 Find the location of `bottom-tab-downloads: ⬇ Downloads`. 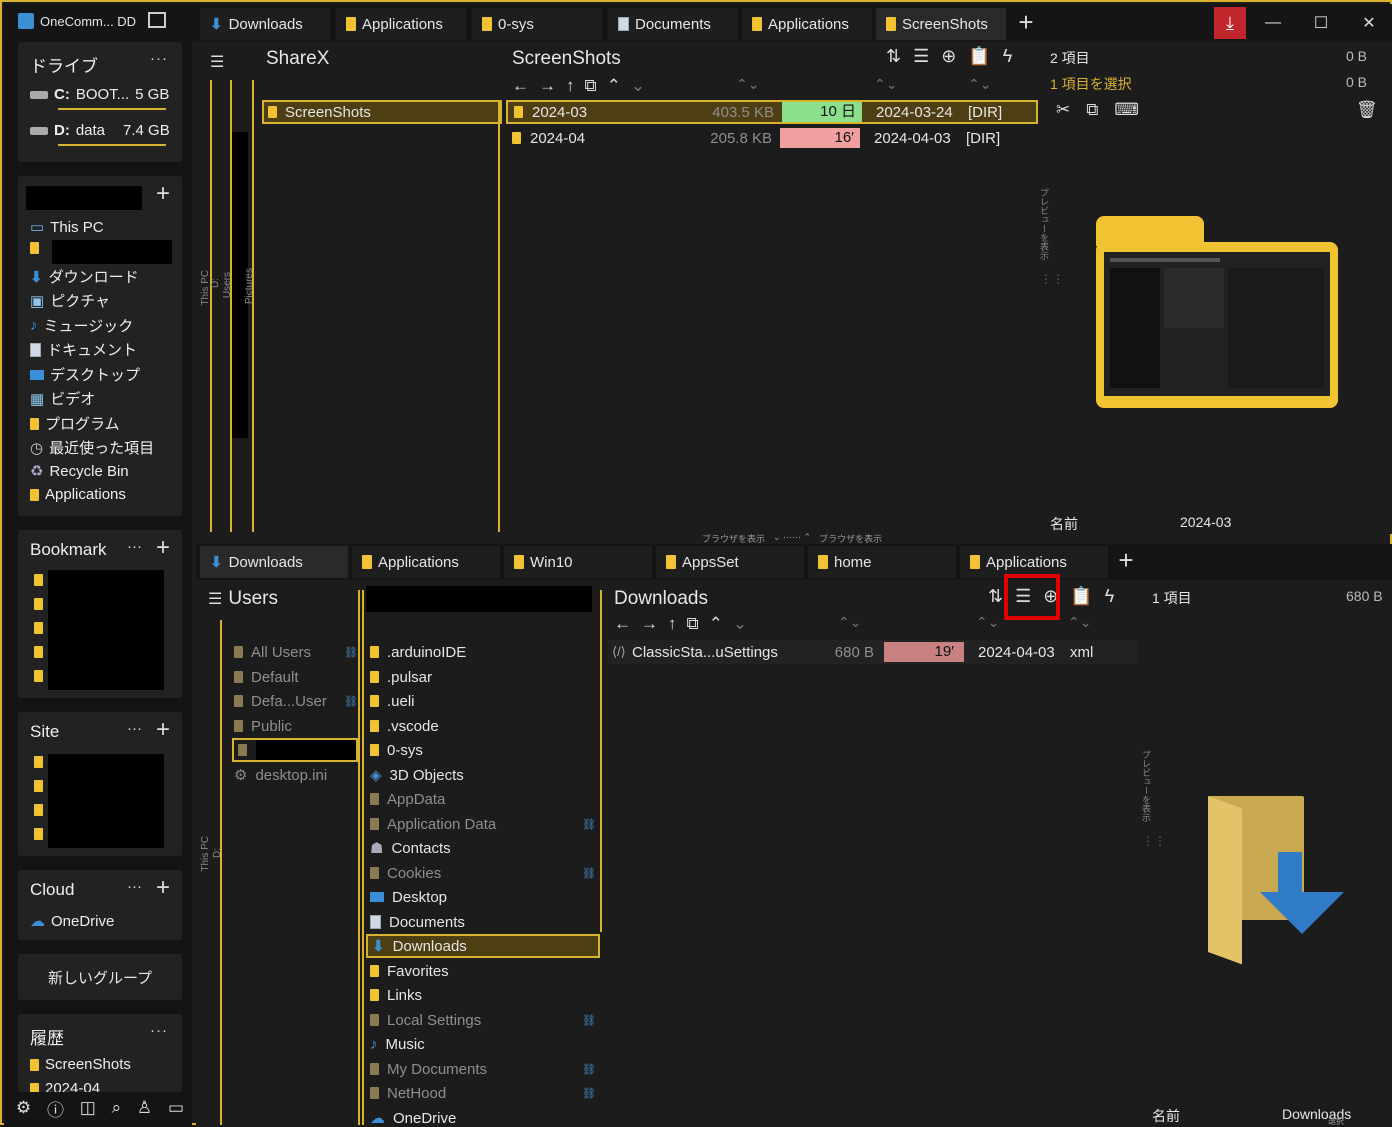

bottom-tab-downloads: ⬇ Downloads is located at coordinates (274, 562).